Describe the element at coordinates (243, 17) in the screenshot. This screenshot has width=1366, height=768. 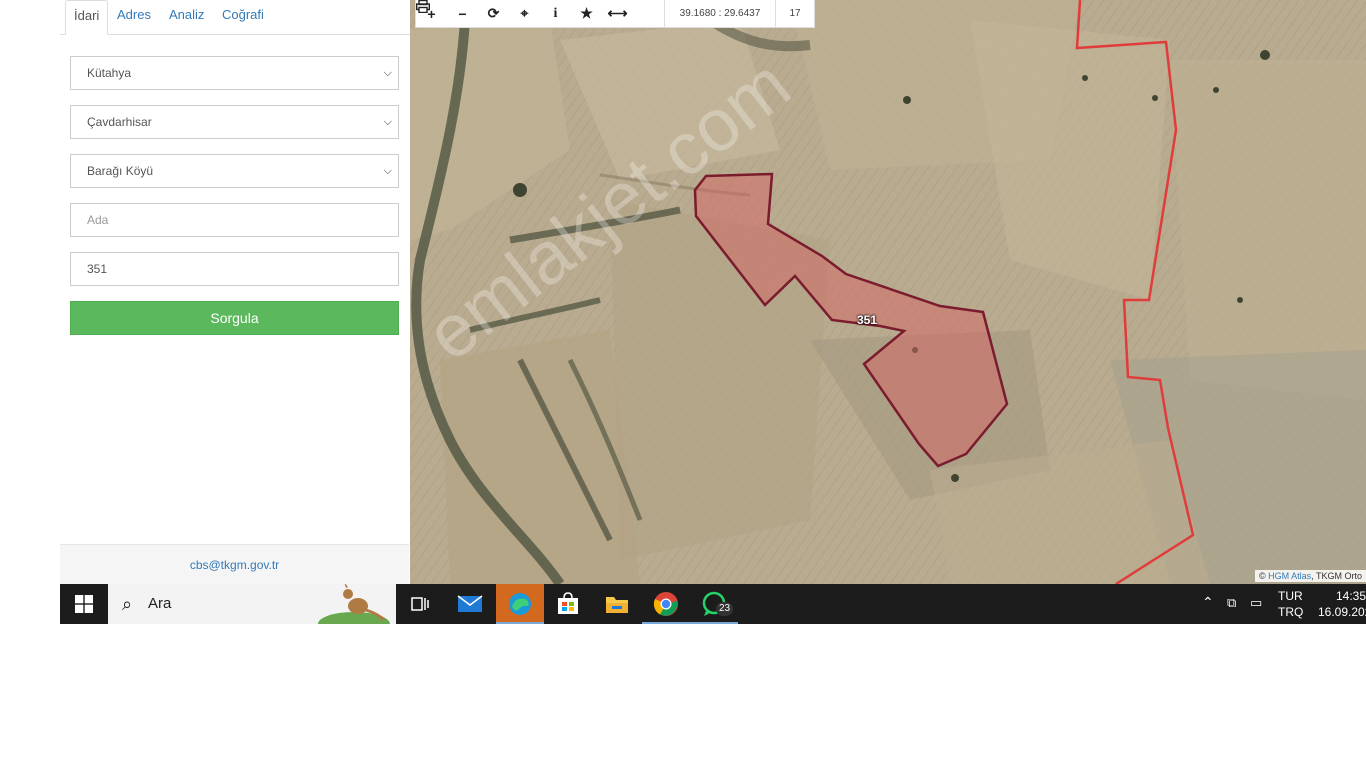
I see `tab-cografi: Coğrafi` at that location.